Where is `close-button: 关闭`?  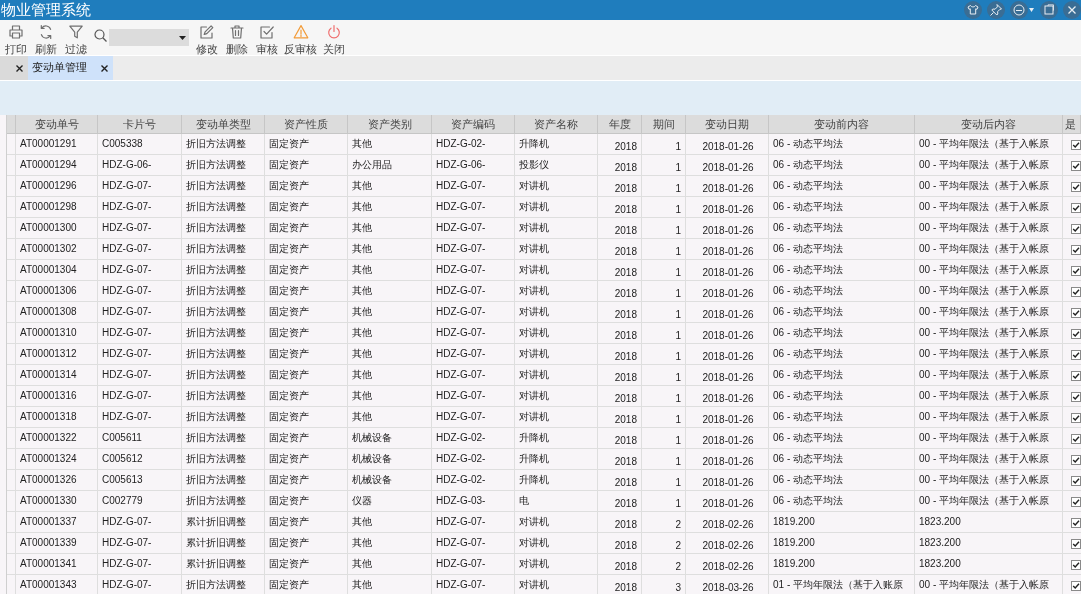 close-button: 关闭 is located at coordinates (334, 37).